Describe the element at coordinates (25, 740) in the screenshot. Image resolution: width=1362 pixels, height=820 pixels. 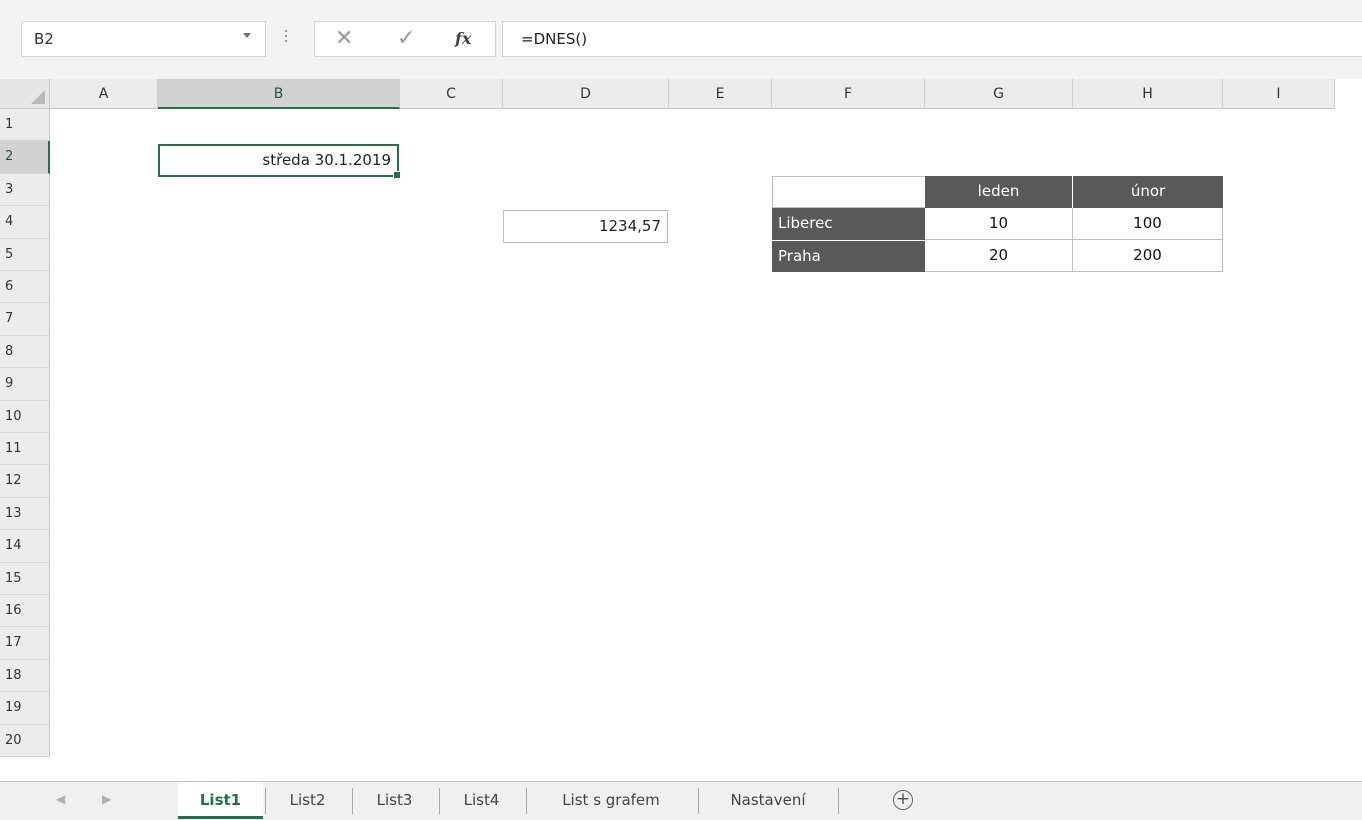
I see `row-header-20: 20` at that location.